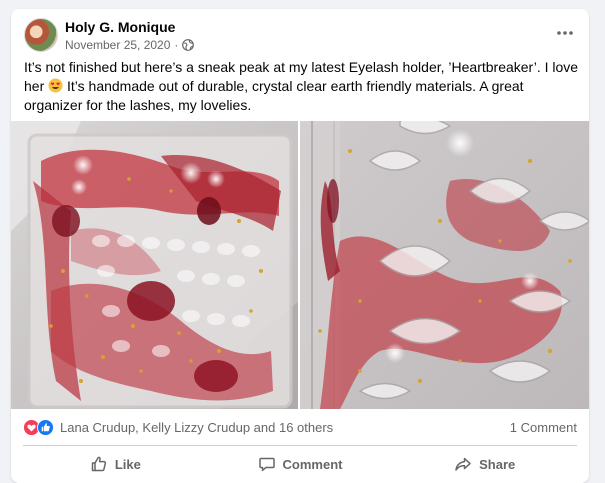  I want to click on reaction-icons, so click(38, 427).